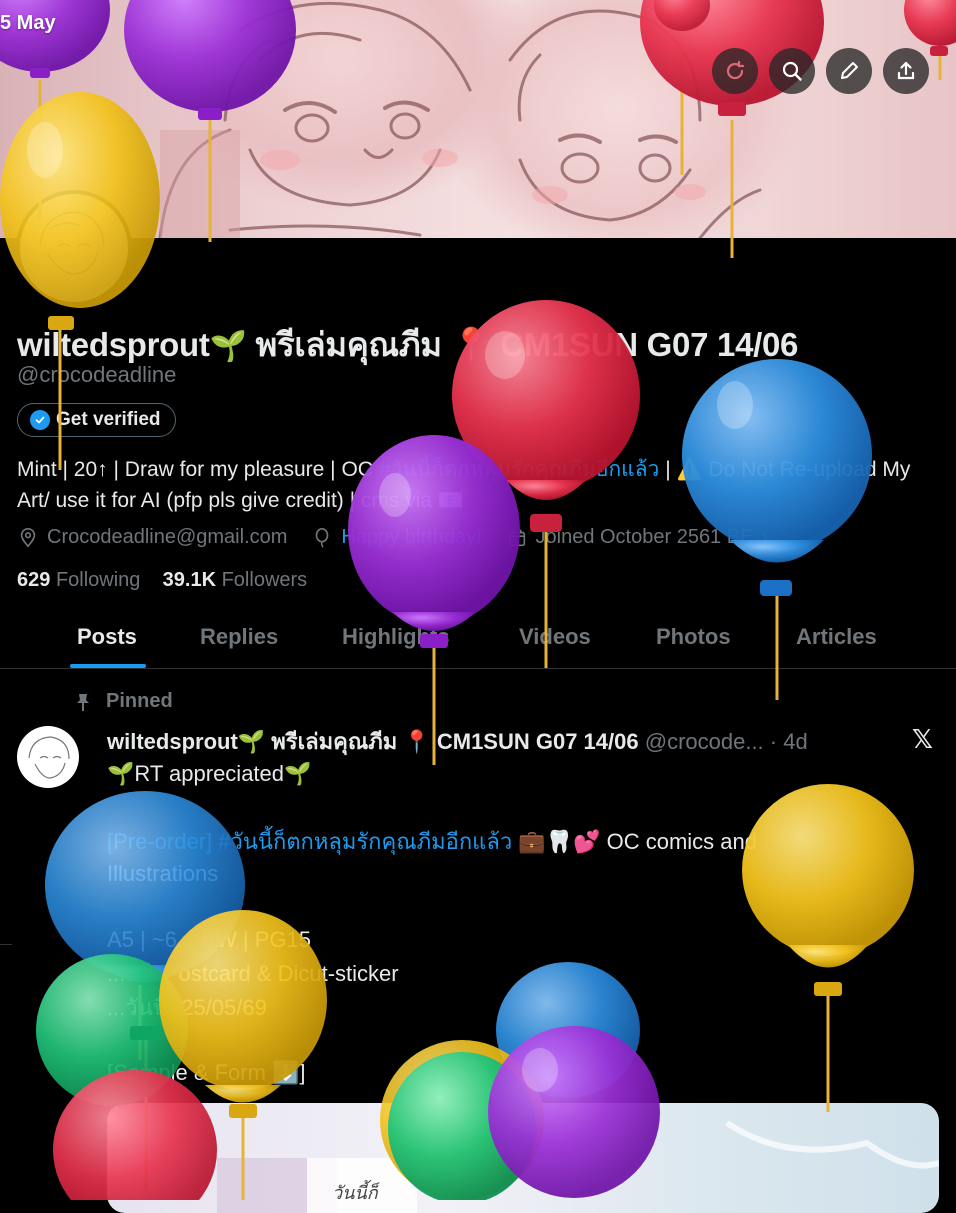  I want to click on balloon-icon, so click(322, 537).